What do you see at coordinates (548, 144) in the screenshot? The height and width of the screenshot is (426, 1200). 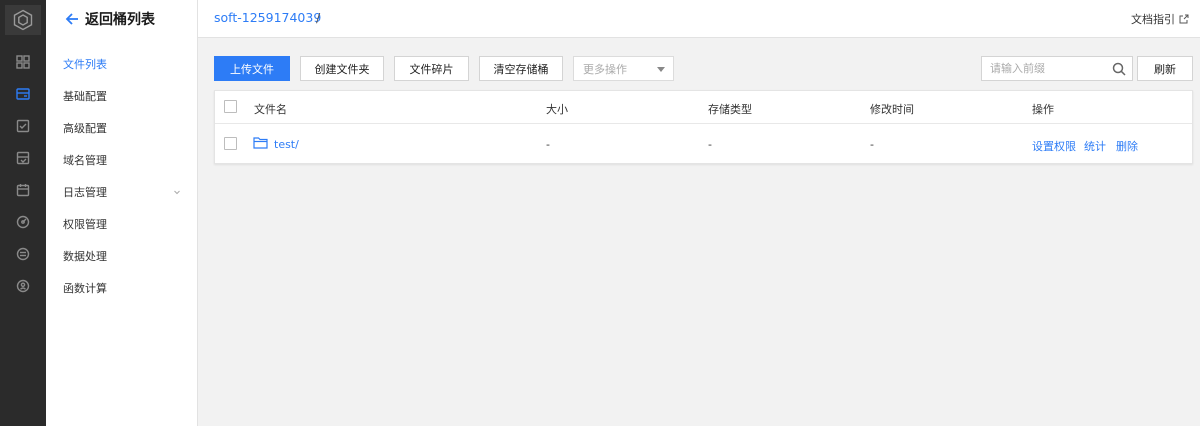 I see `file-size: -` at bounding box center [548, 144].